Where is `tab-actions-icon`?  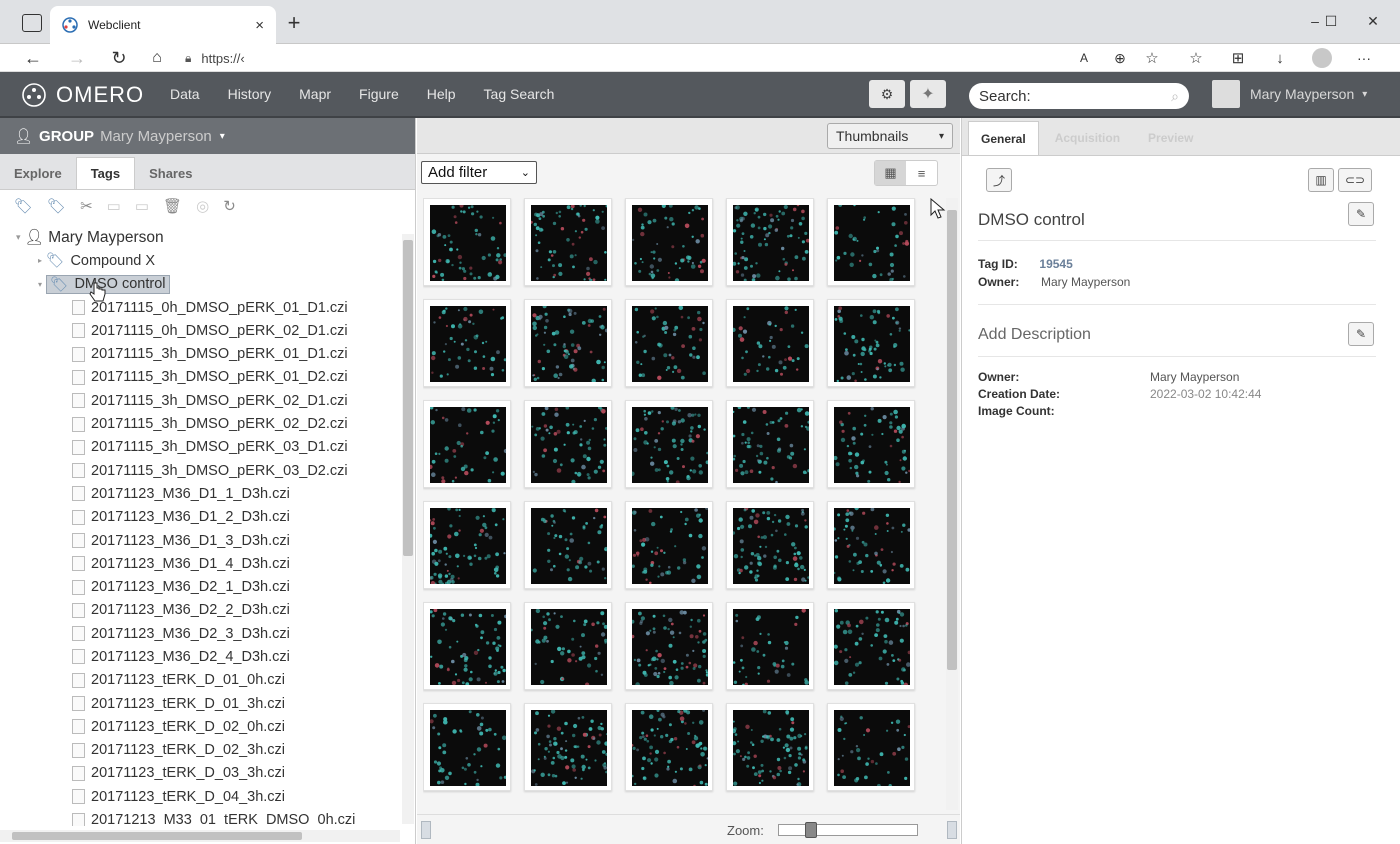 tab-actions-icon is located at coordinates (32, 23).